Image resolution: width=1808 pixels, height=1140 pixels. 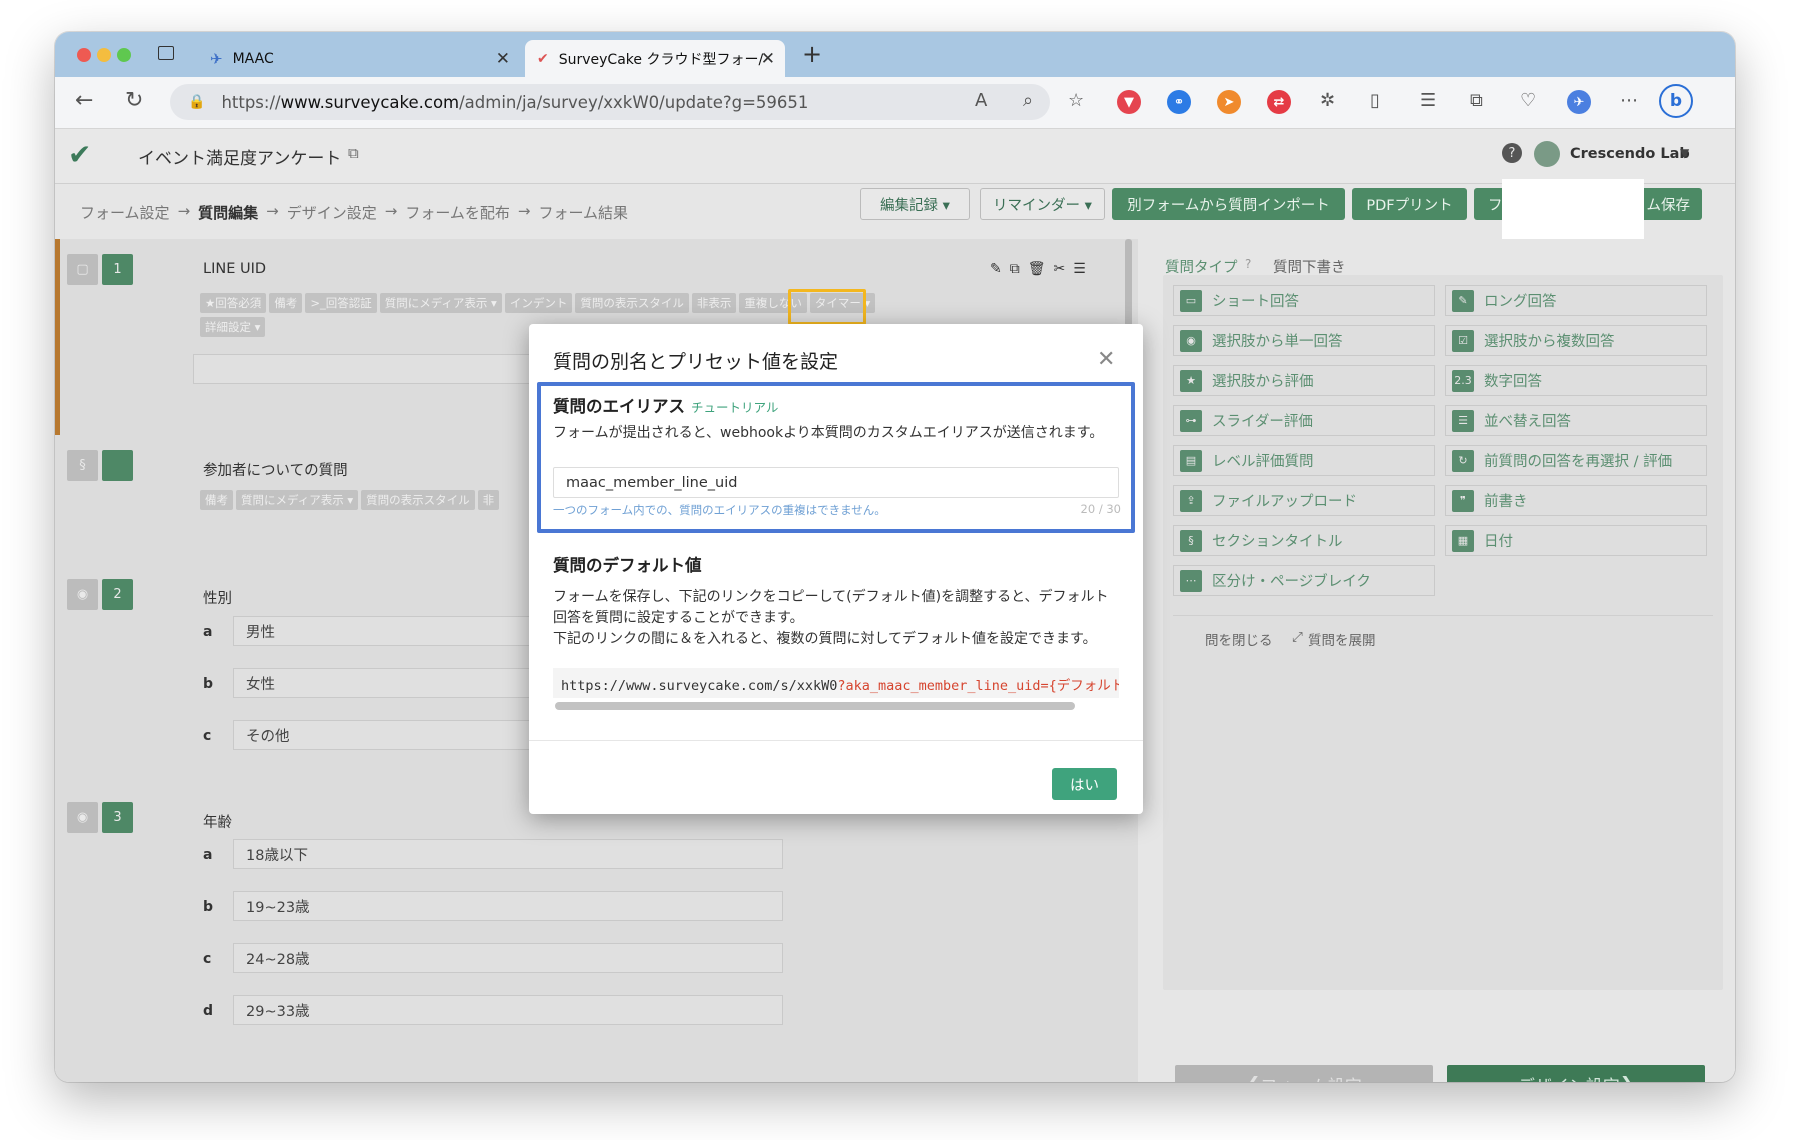 What do you see at coordinates (1304, 300) in the screenshot?
I see `type-short-answer: ▭ ショート回答` at bounding box center [1304, 300].